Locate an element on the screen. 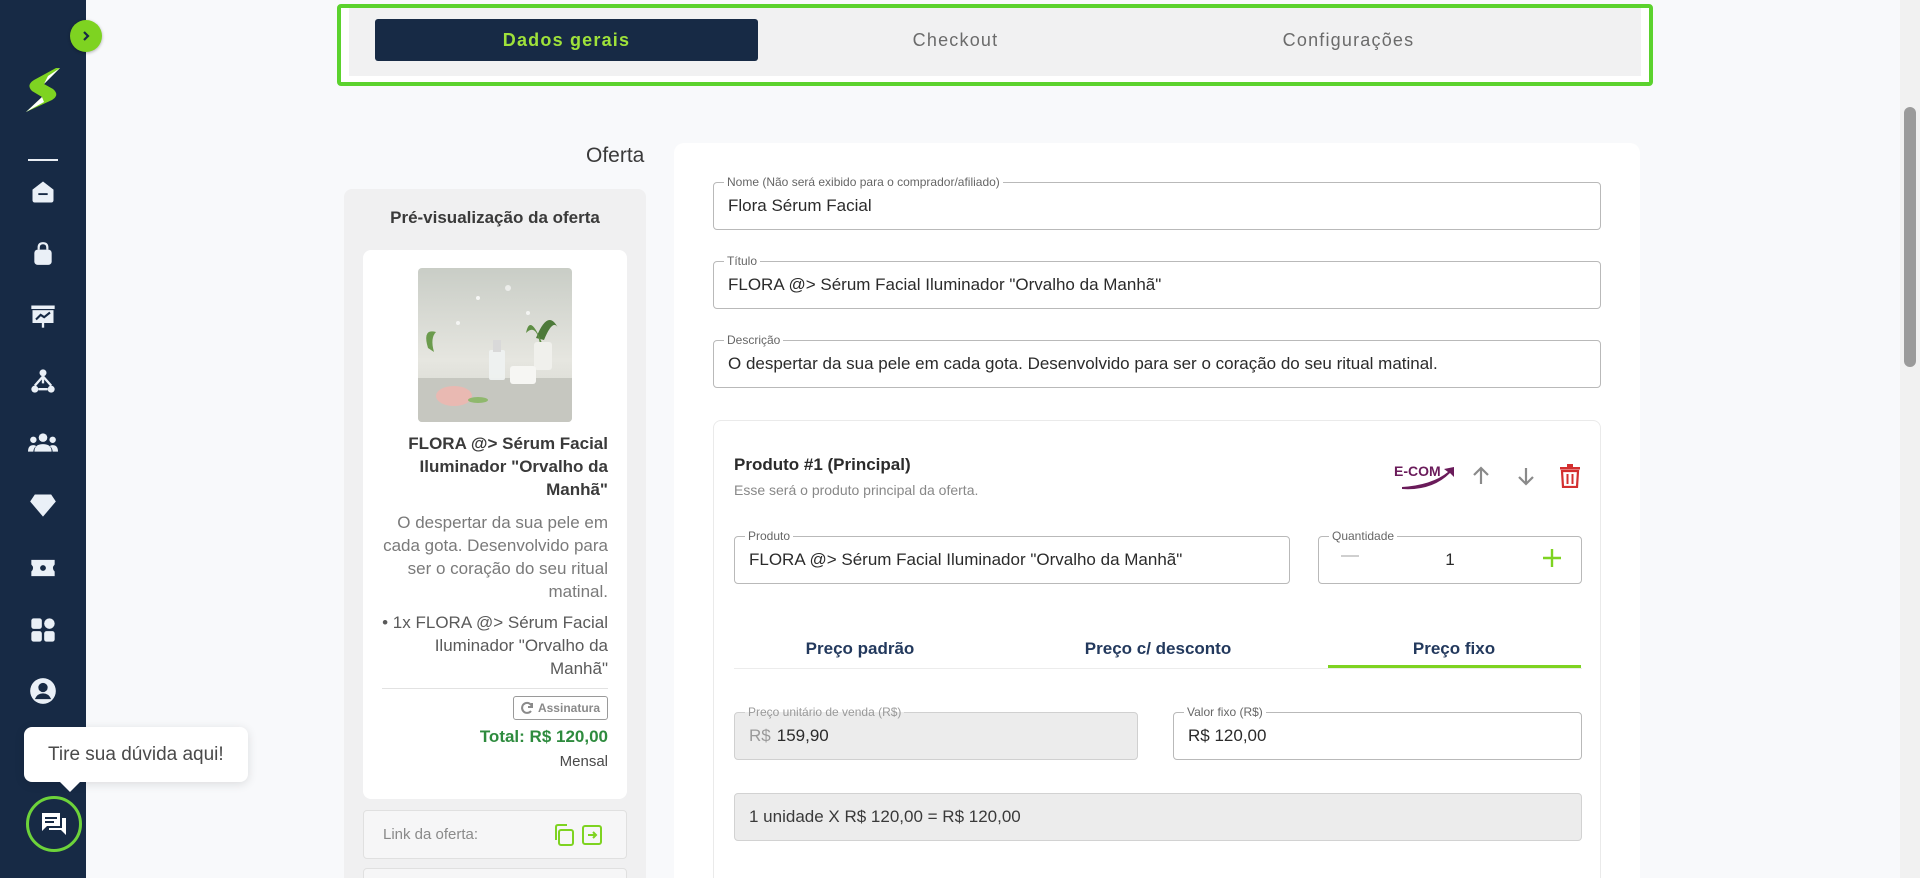 The image size is (1920, 878). copy-icon is located at coordinates (564, 835).